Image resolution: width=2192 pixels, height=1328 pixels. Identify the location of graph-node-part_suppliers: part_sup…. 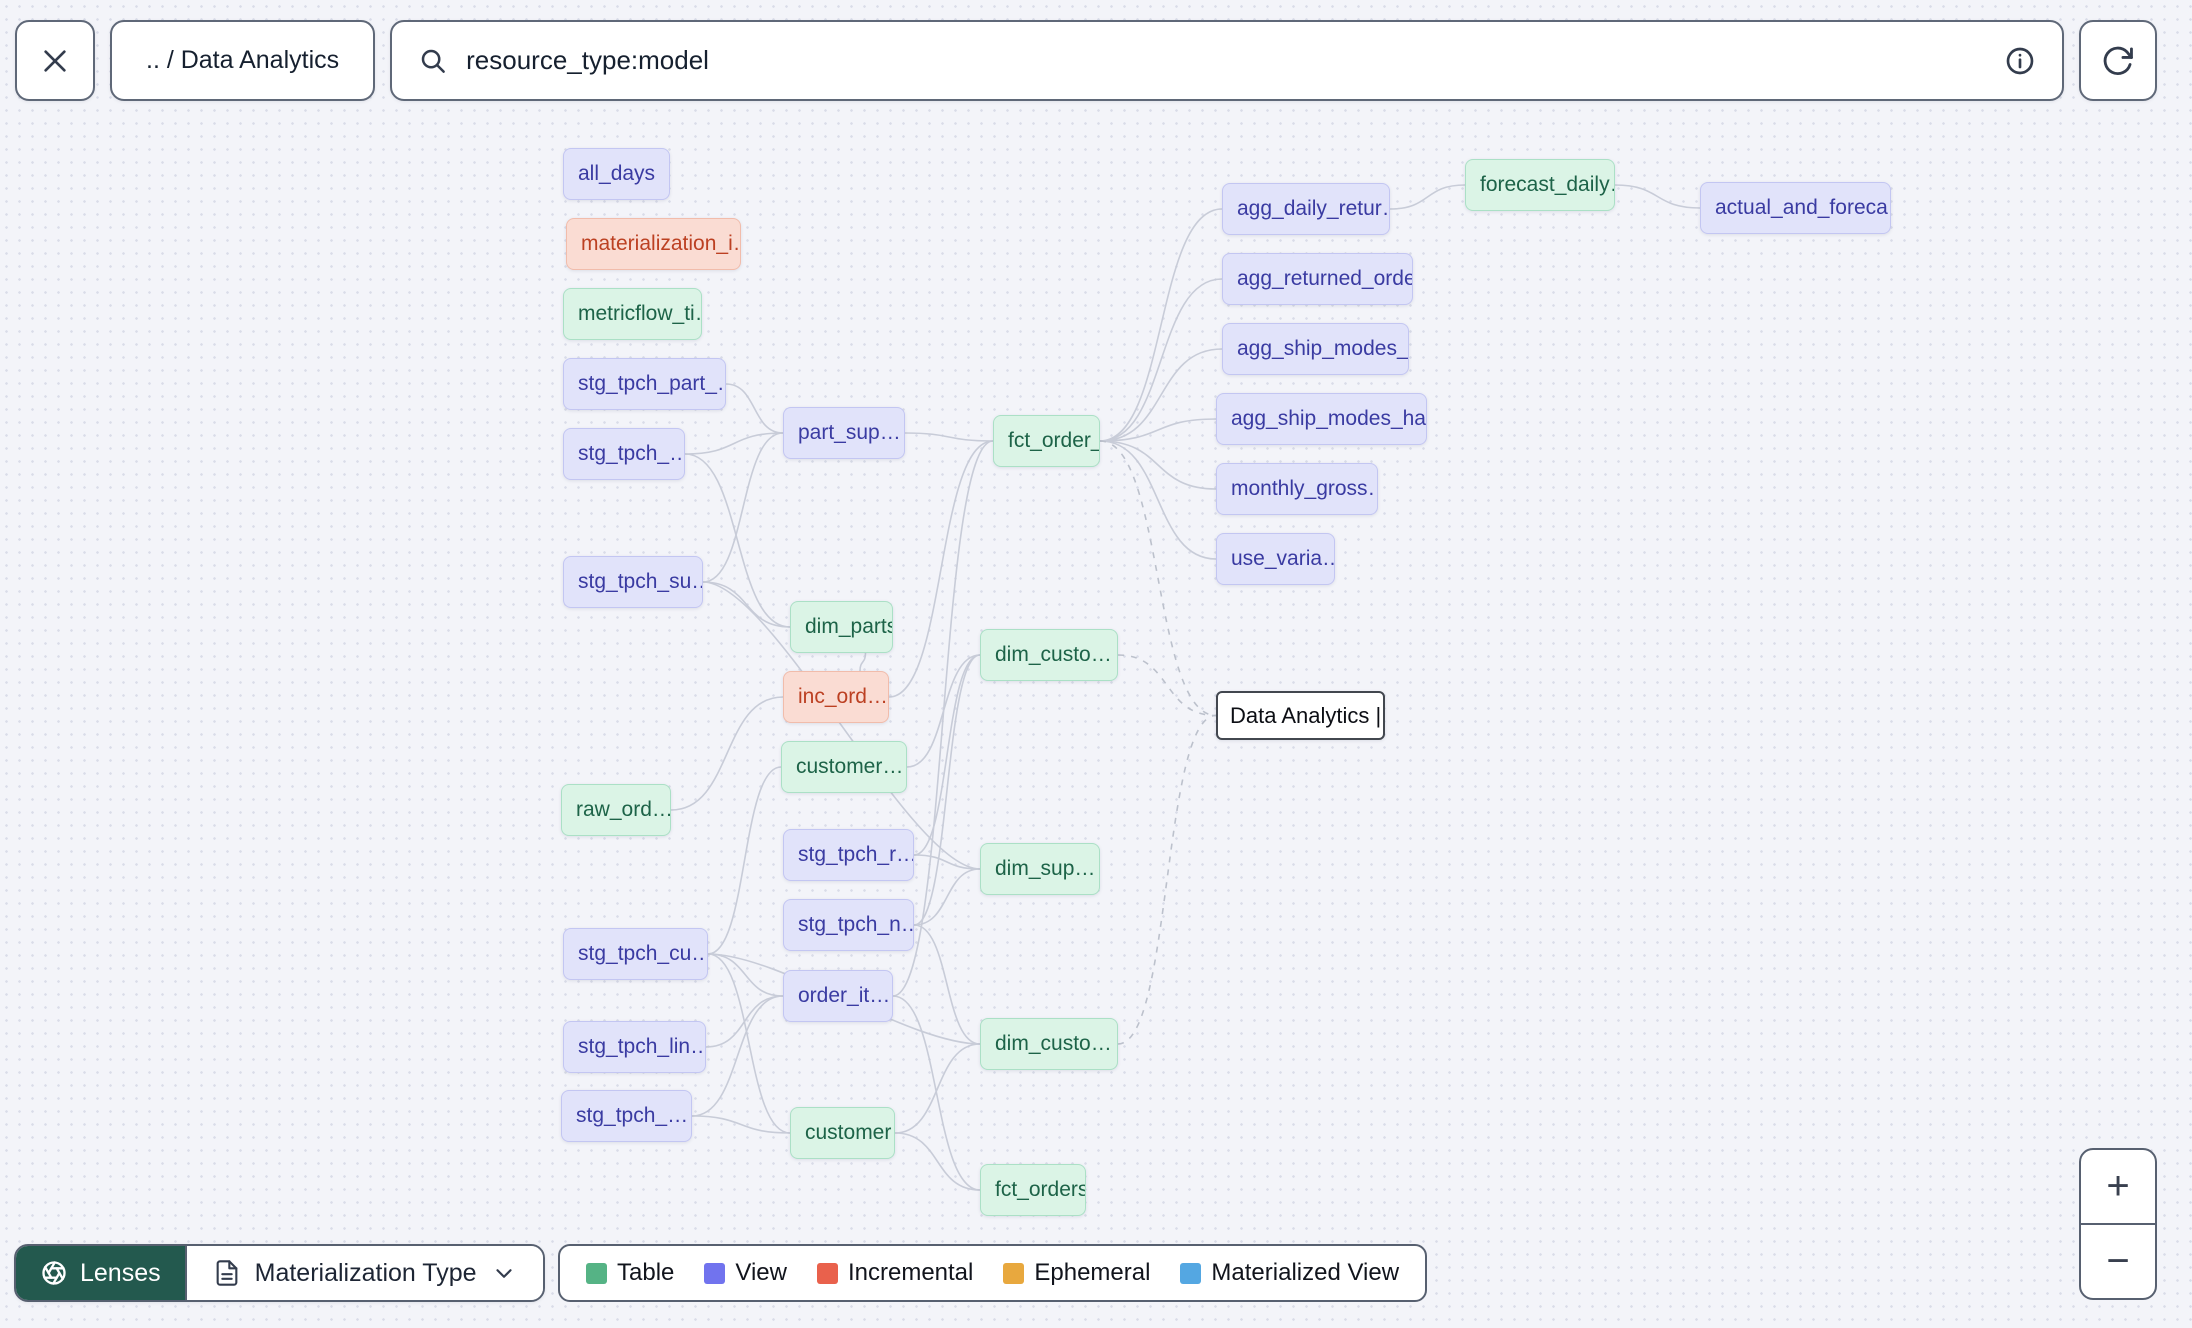
(844, 433).